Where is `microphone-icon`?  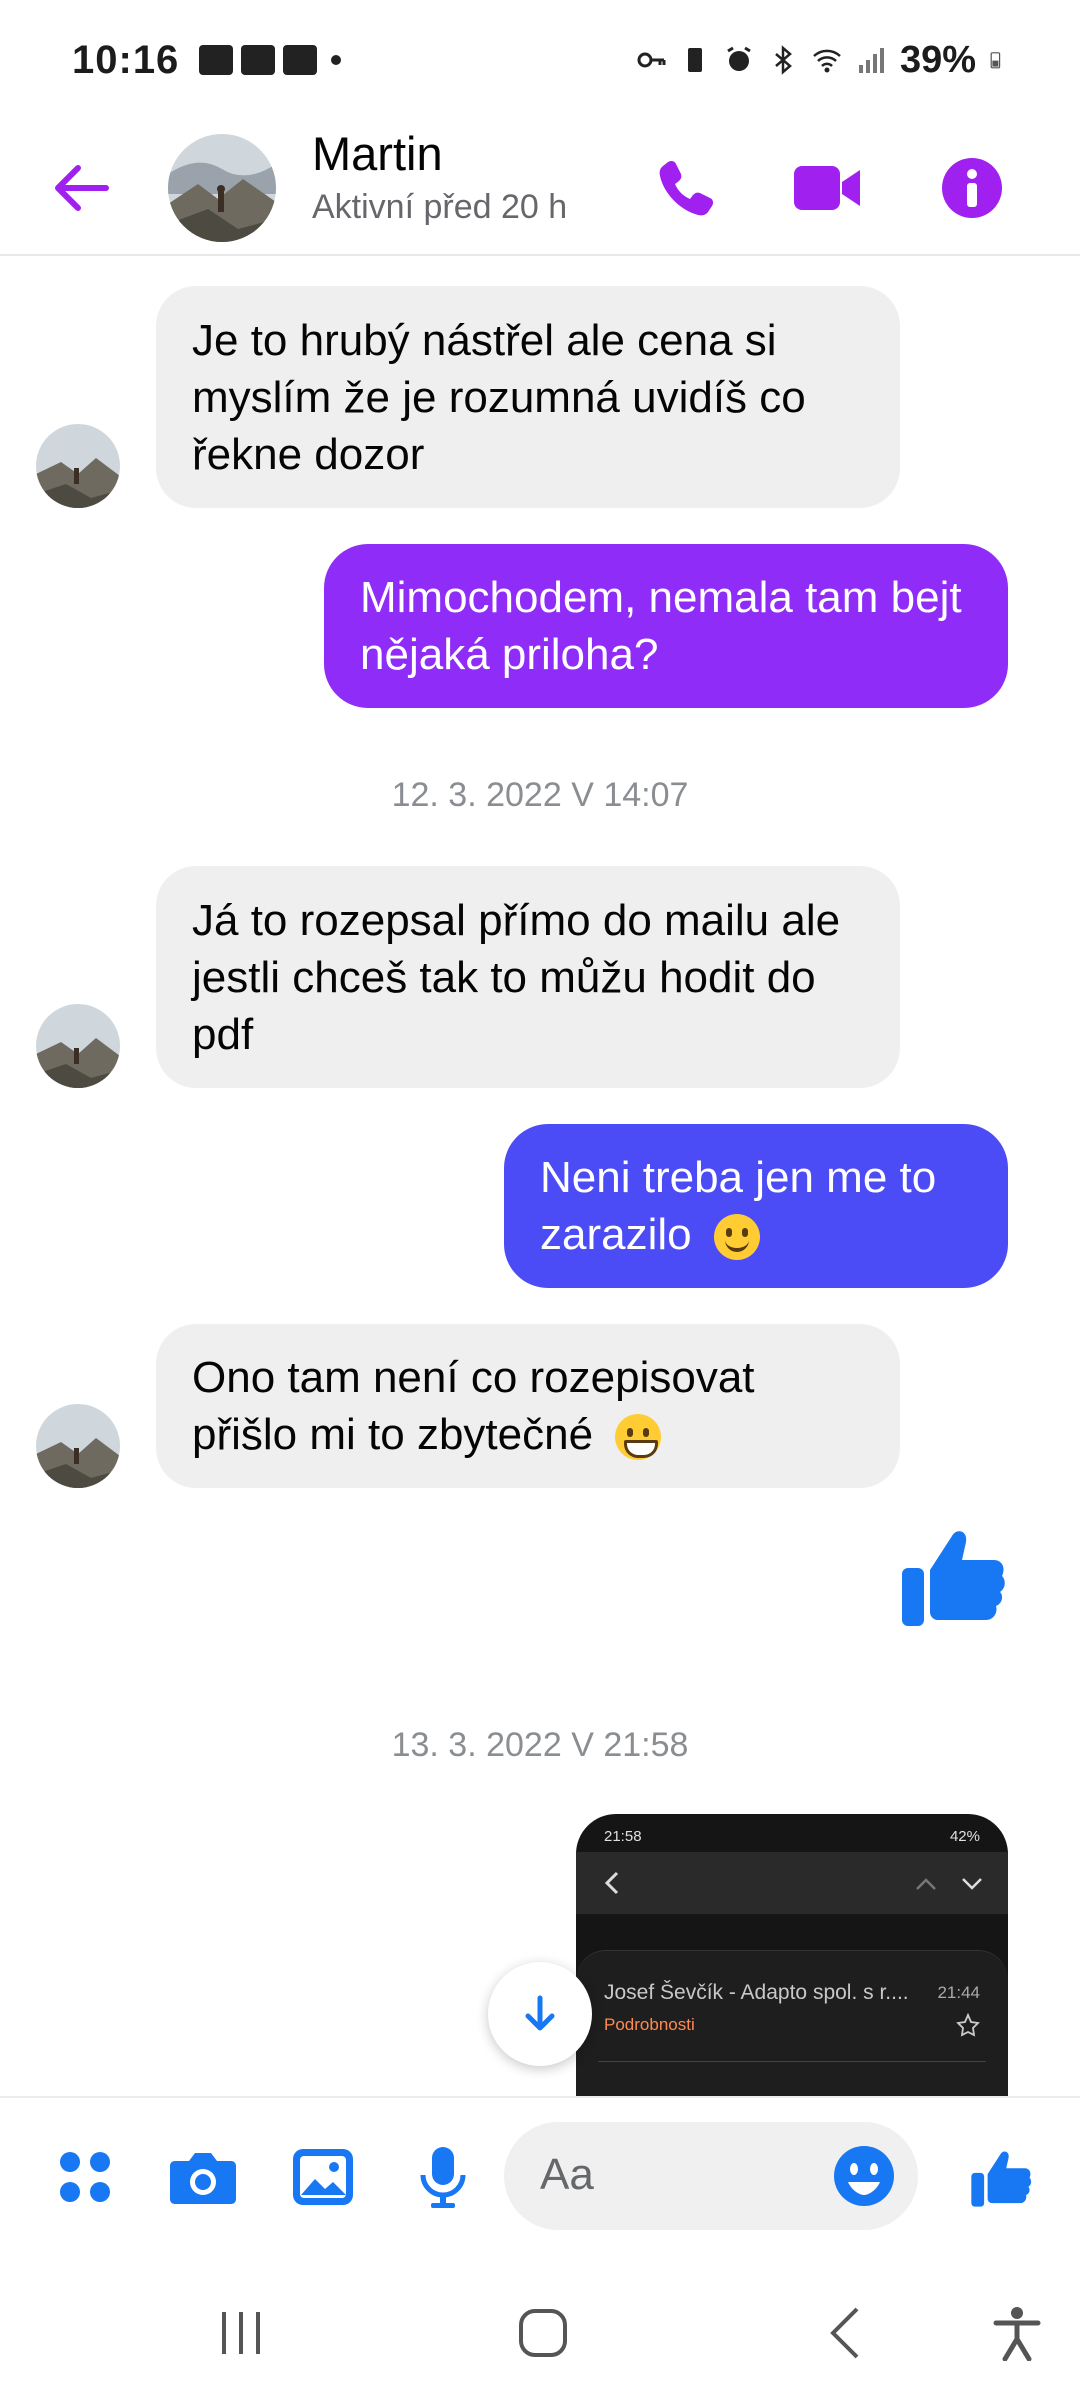 microphone-icon is located at coordinates (443, 2177).